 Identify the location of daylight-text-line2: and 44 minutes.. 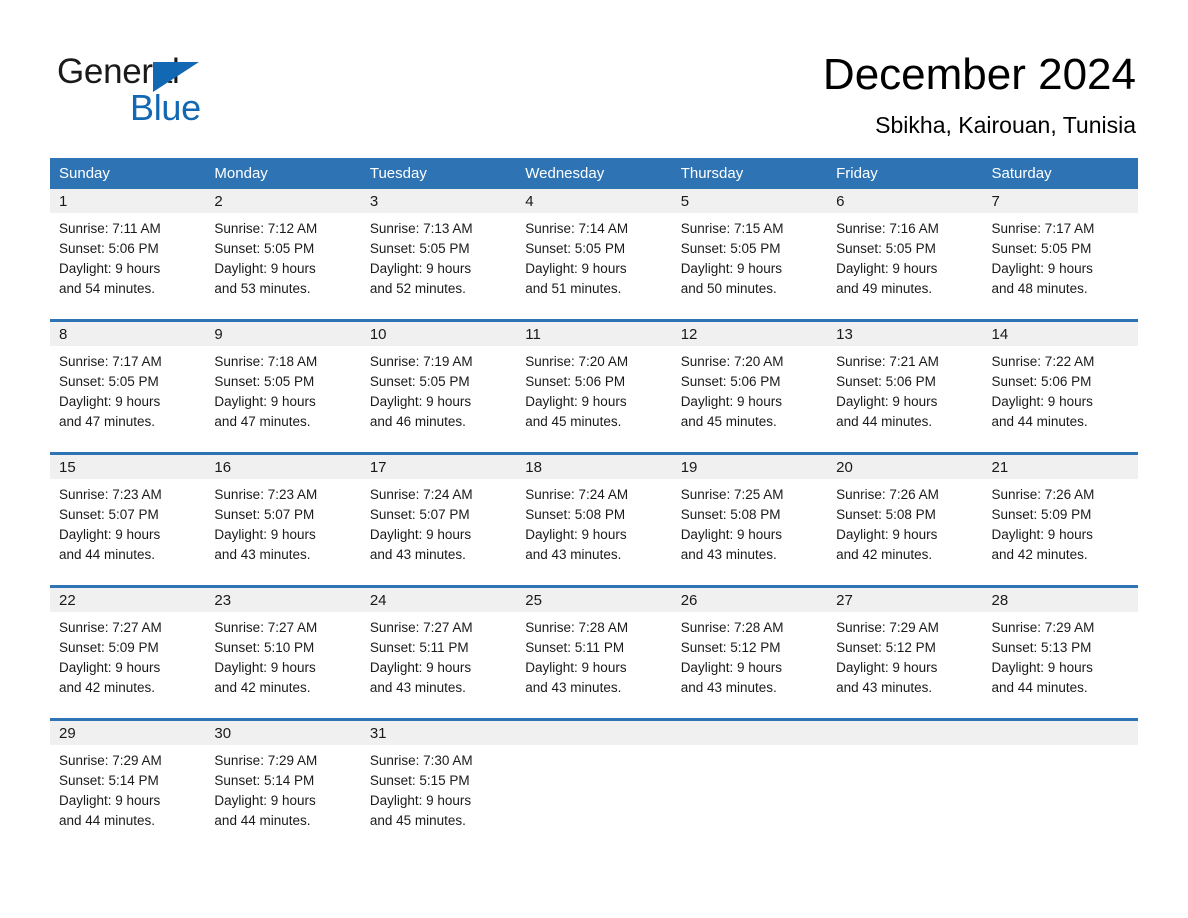
(107, 554).